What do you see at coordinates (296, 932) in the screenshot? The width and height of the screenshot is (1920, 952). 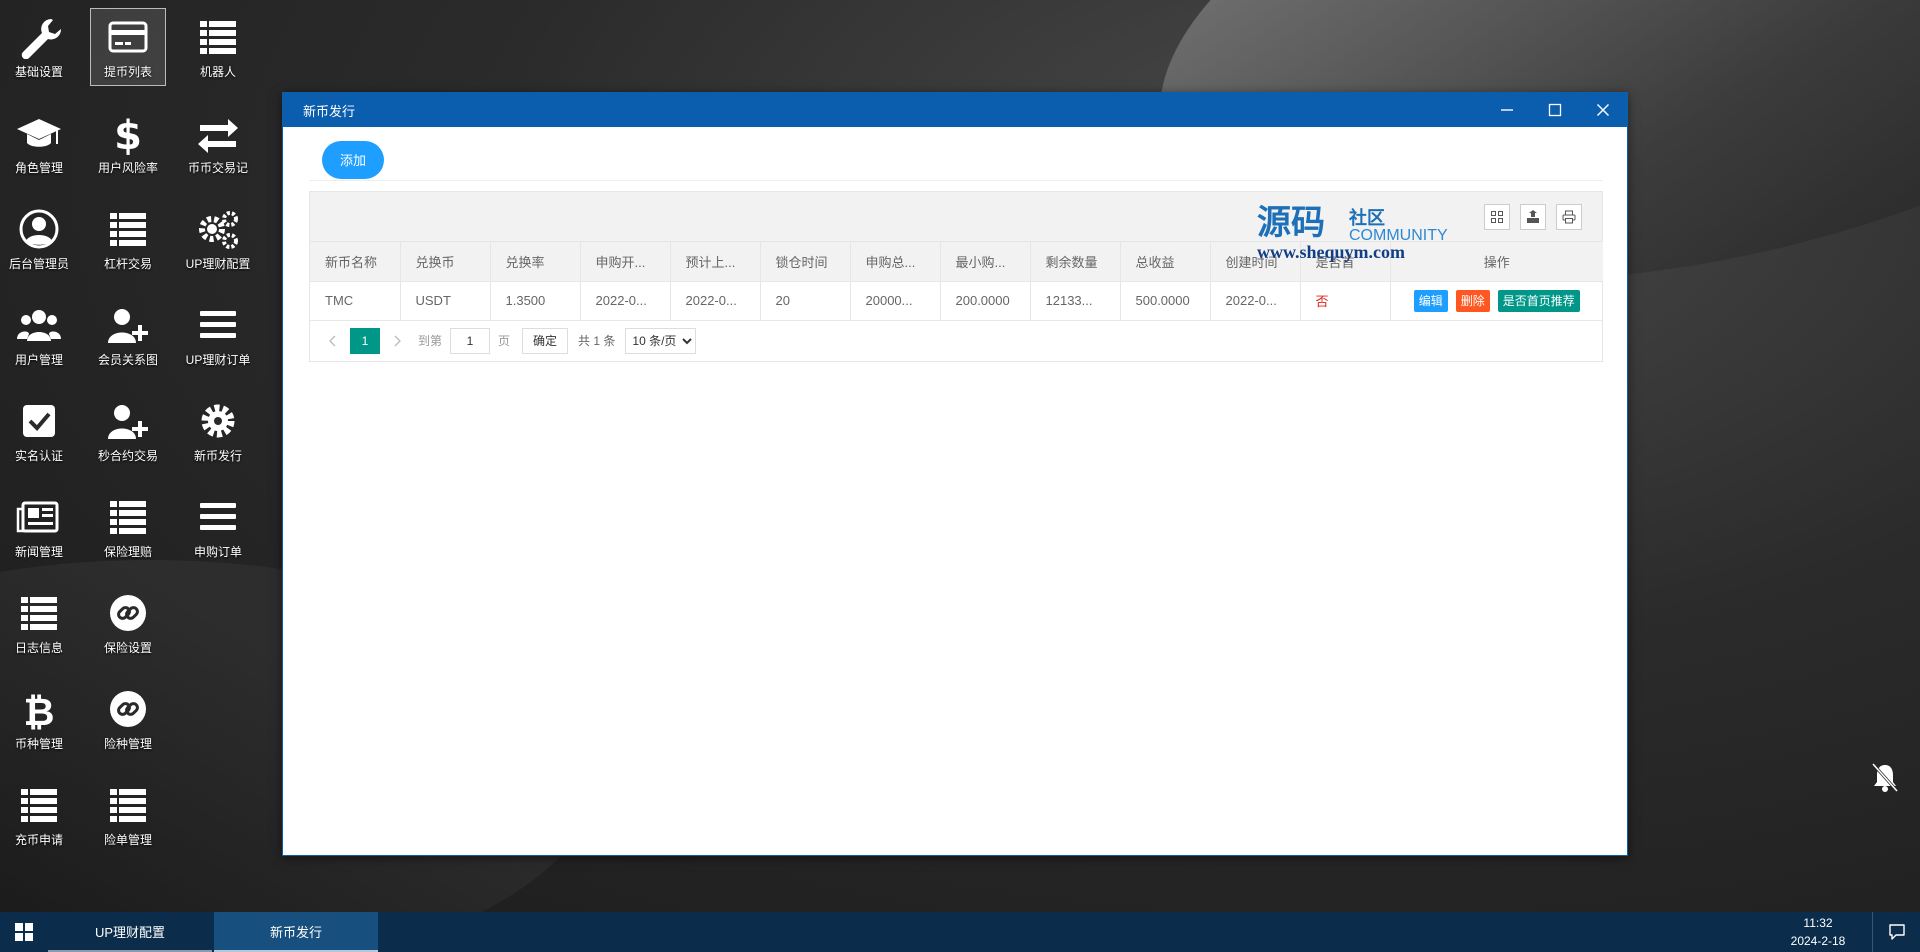 I see `taskbar-item: 新币发行` at bounding box center [296, 932].